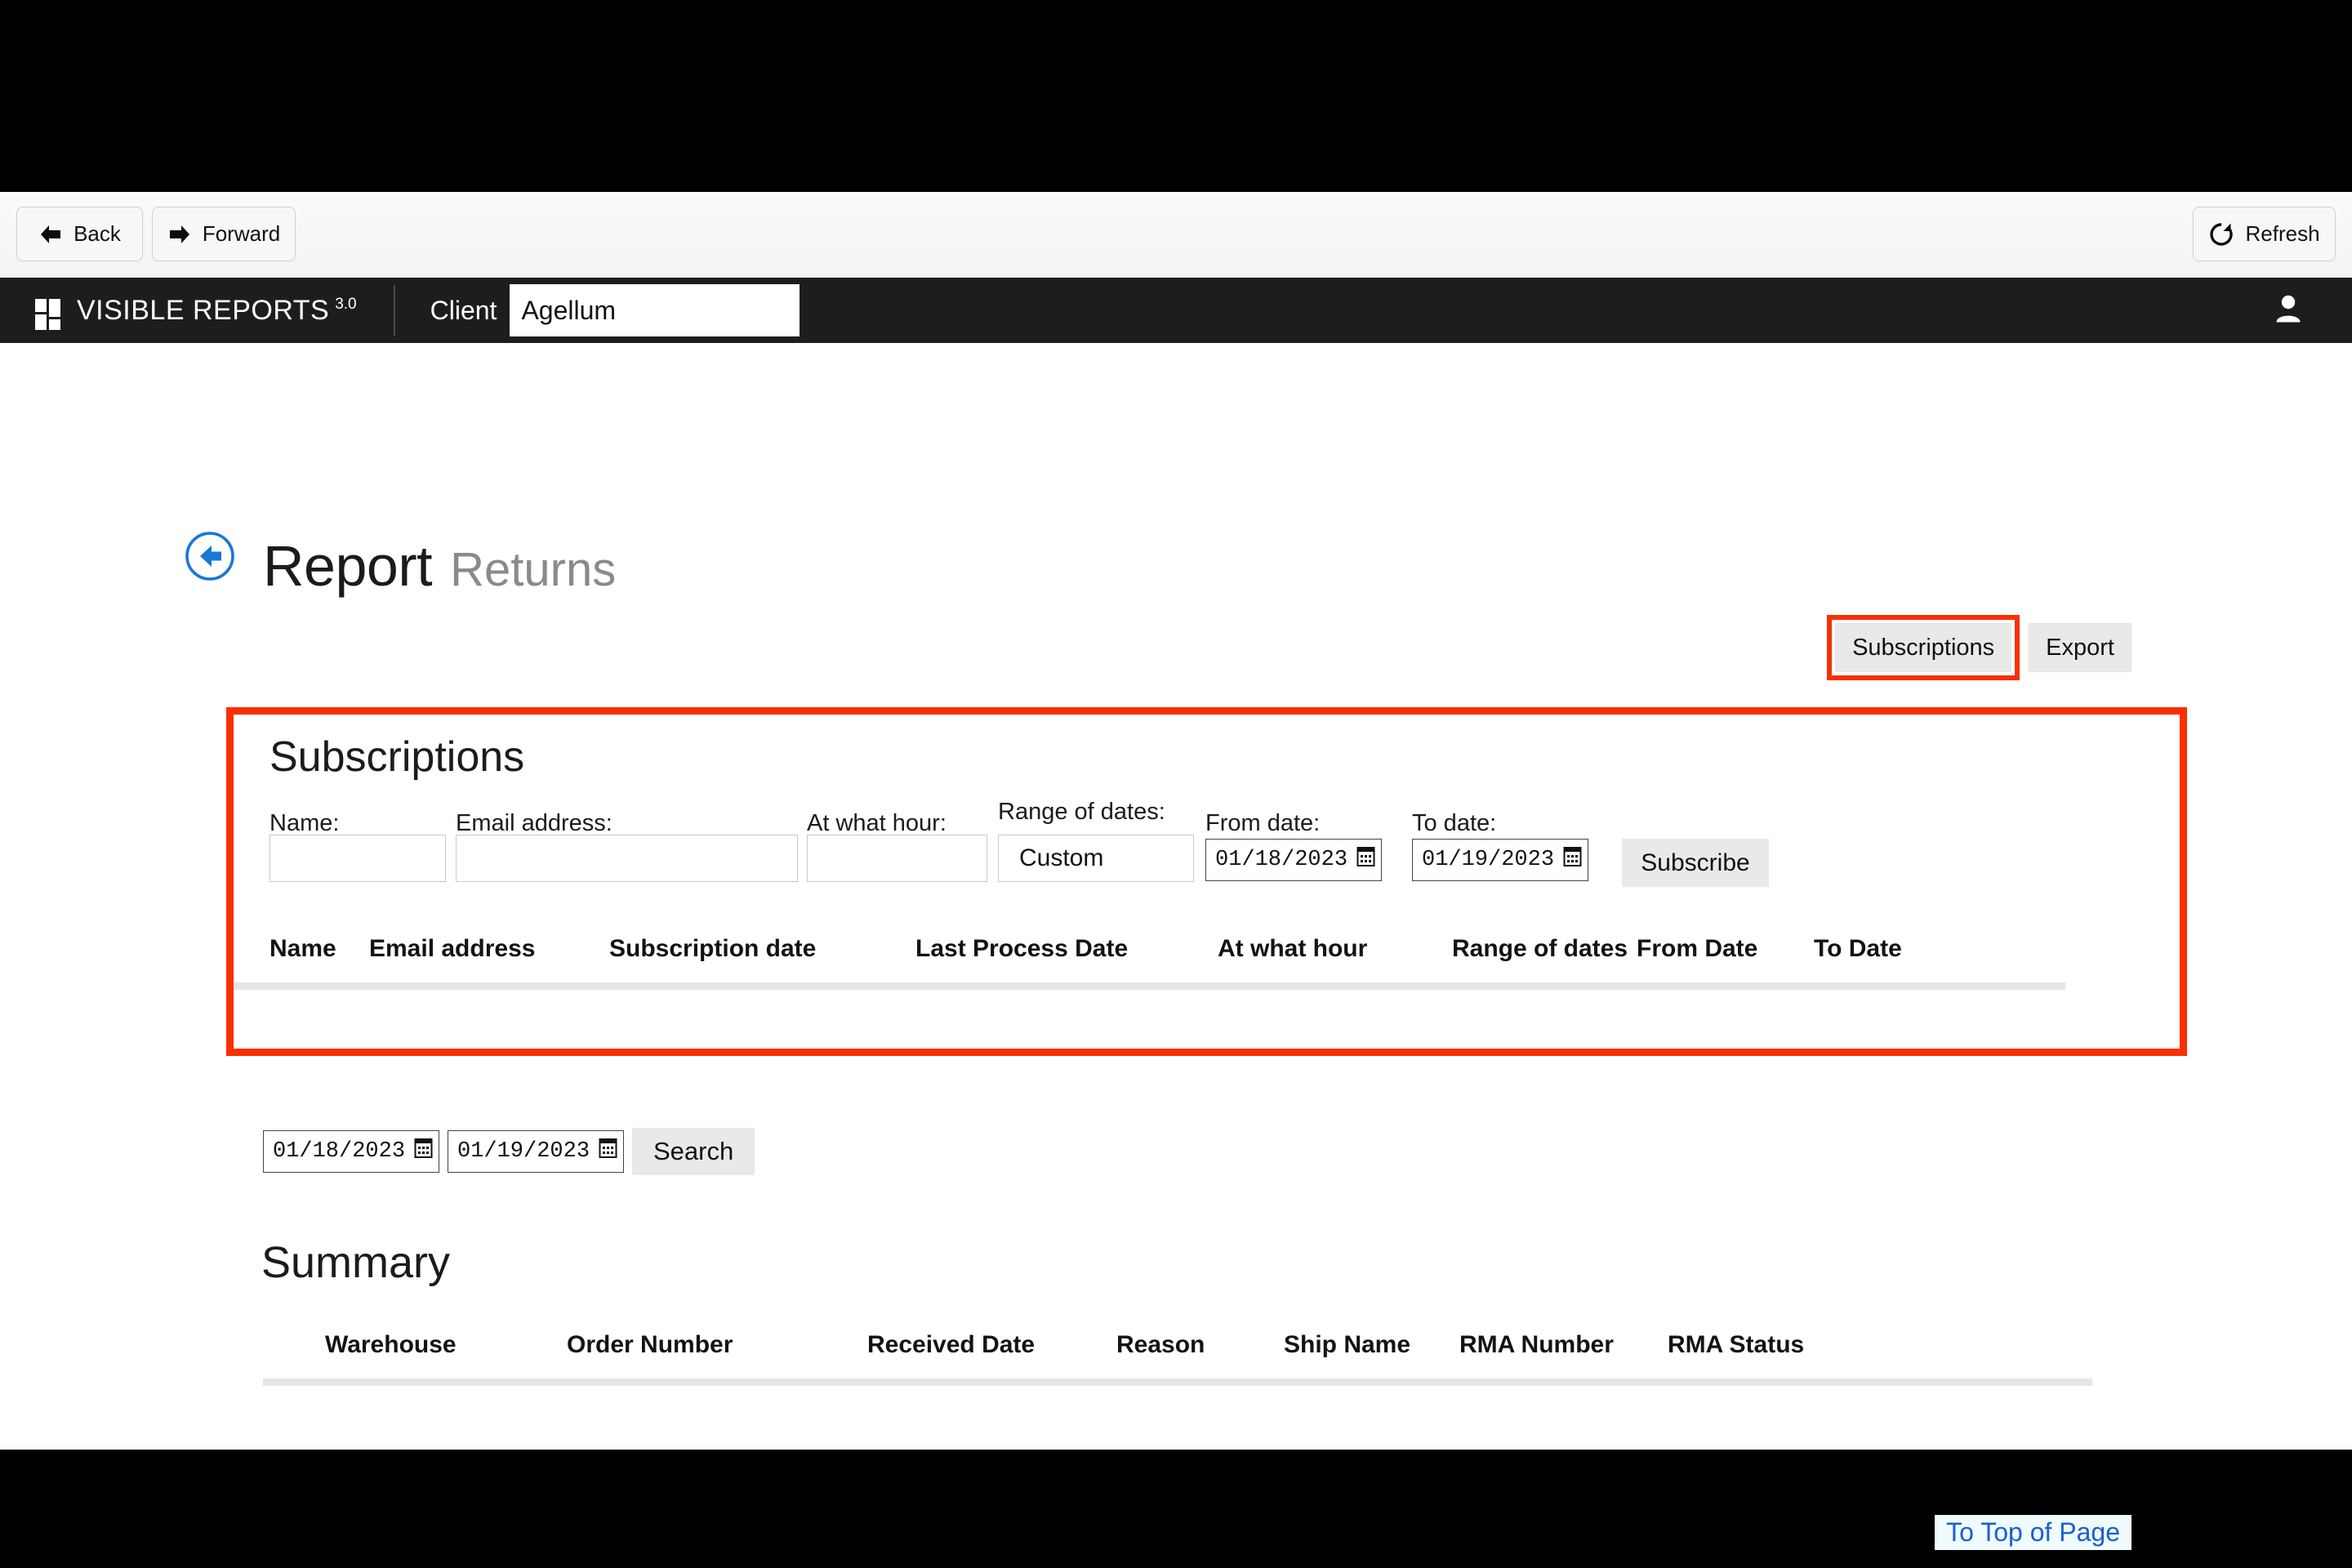 The width and height of the screenshot is (2352, 1568). I want to click on brand: VISIBLE REPORTS 3.0, so click(196, 312).